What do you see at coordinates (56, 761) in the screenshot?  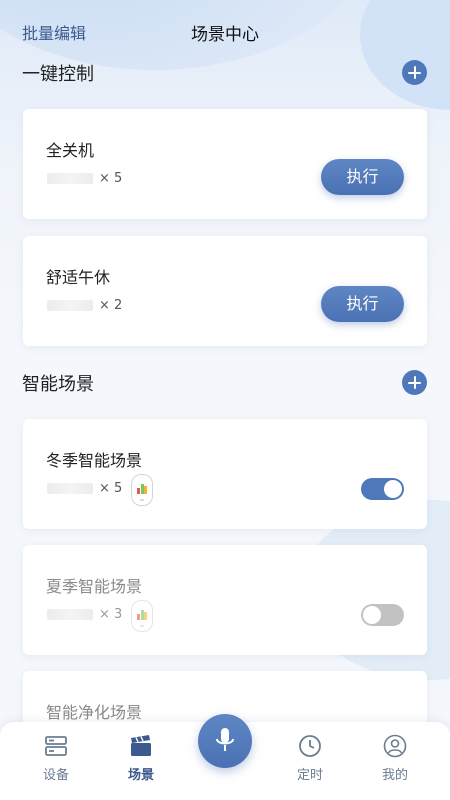 I see `tab-devices: 设备` at bounding box center [56, 761].